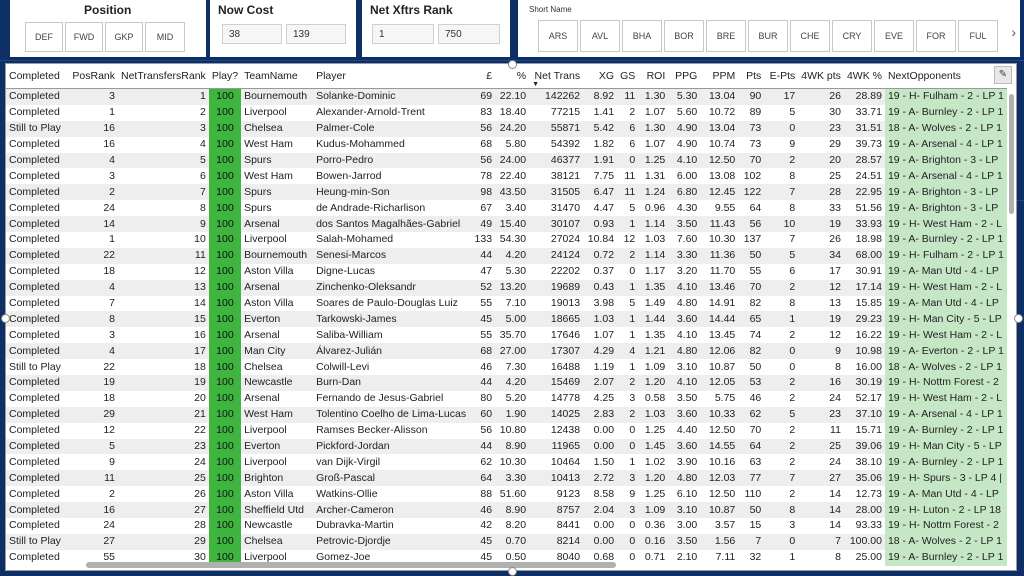  Describe the element at coordinates (868, 112) in the screenshot. I see `table-cell: 33.71` at that location.